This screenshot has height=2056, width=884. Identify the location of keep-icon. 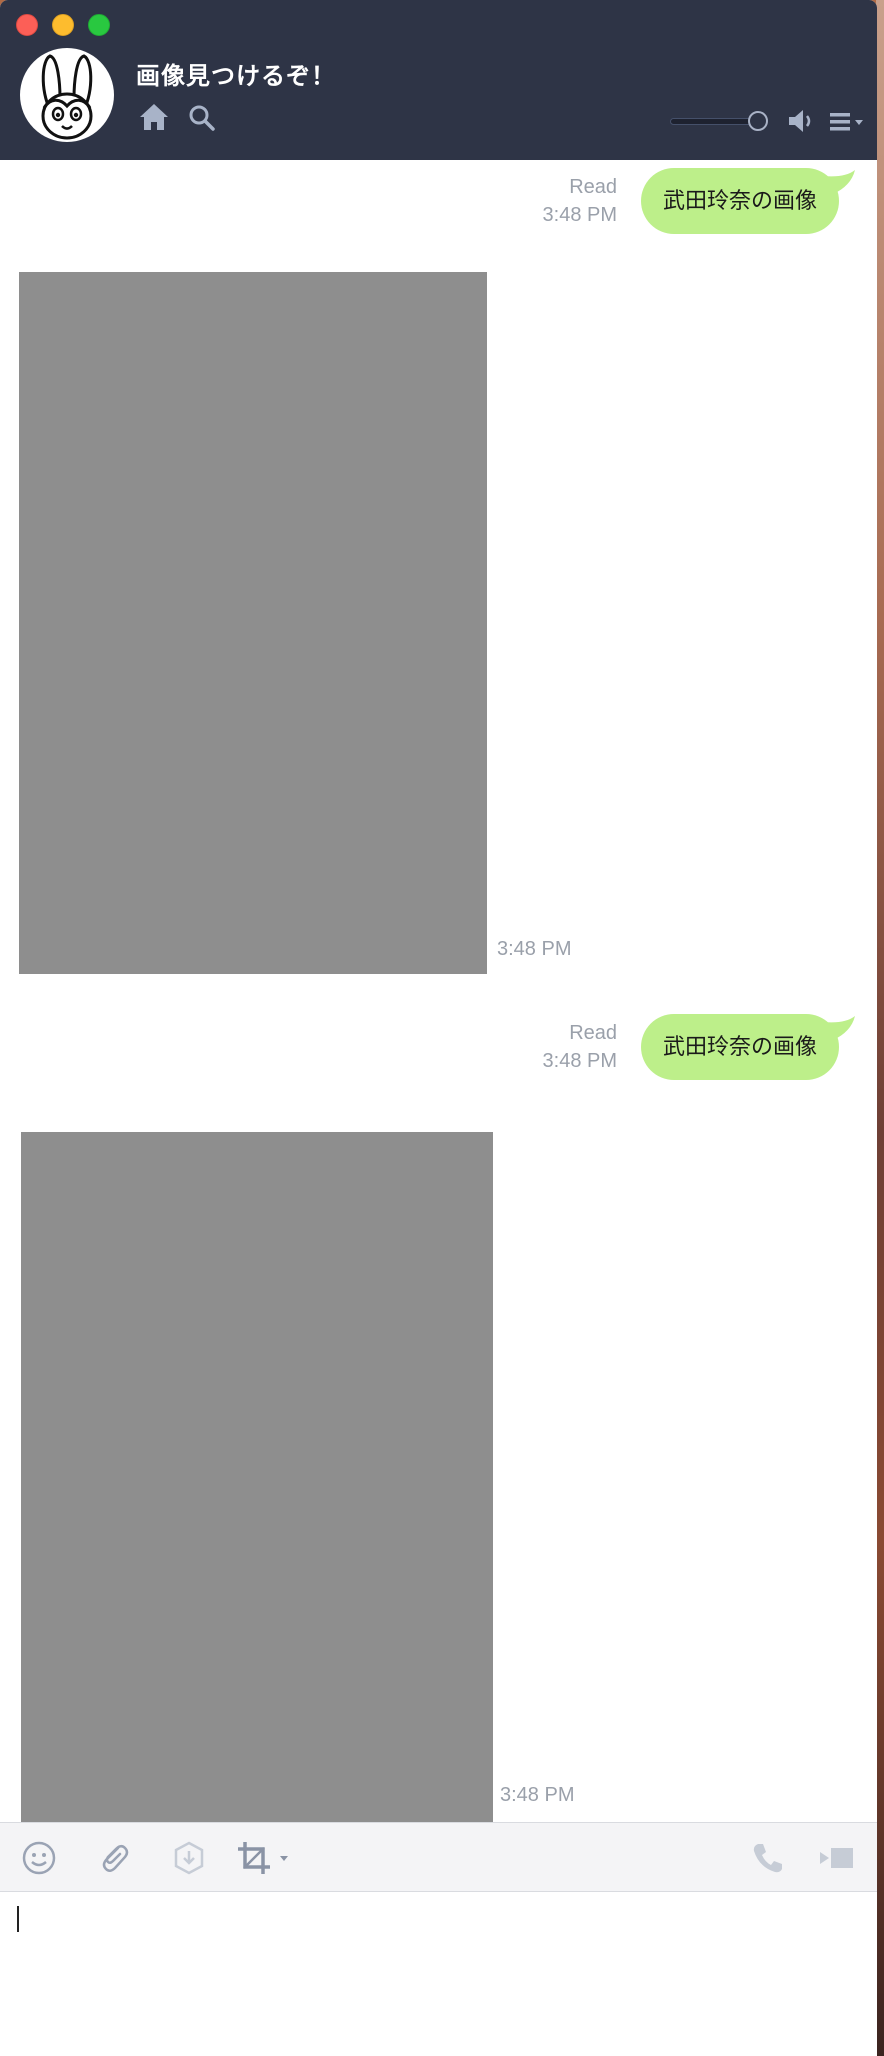
(189, 1858).